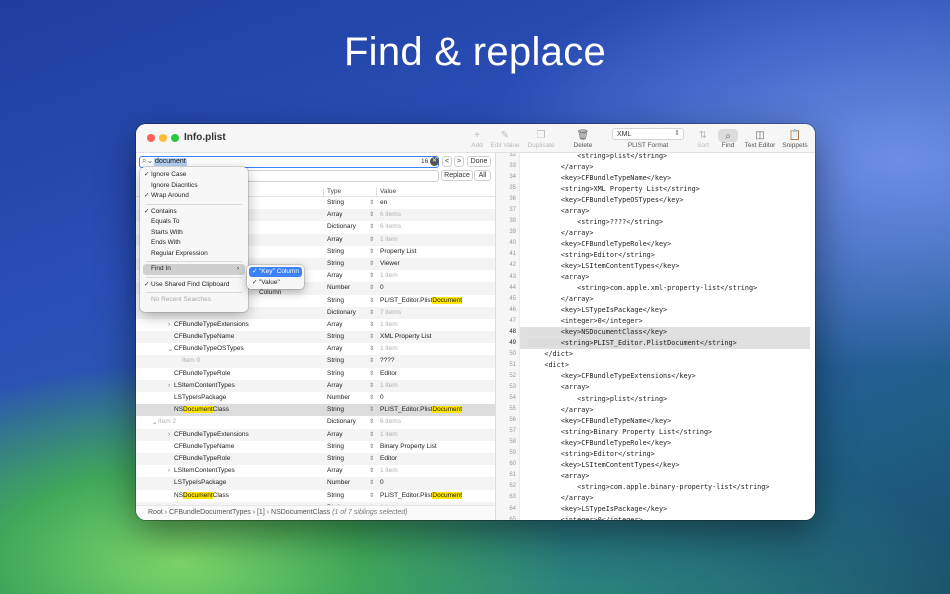 This screenshot has width=950, height=594. Describe the element at coordinates (194, 222) in the screenshot. I see `menu-item: Equals To` at that location.